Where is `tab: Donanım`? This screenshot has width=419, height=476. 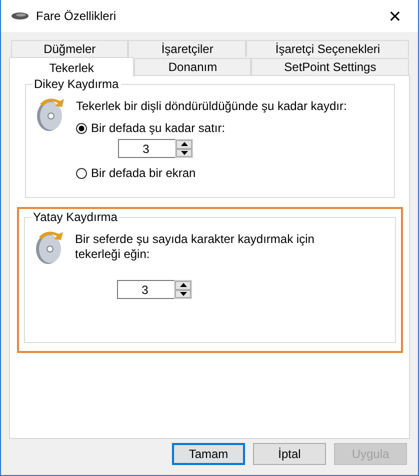 tab: Donanım is located at coordinates (193, 66).